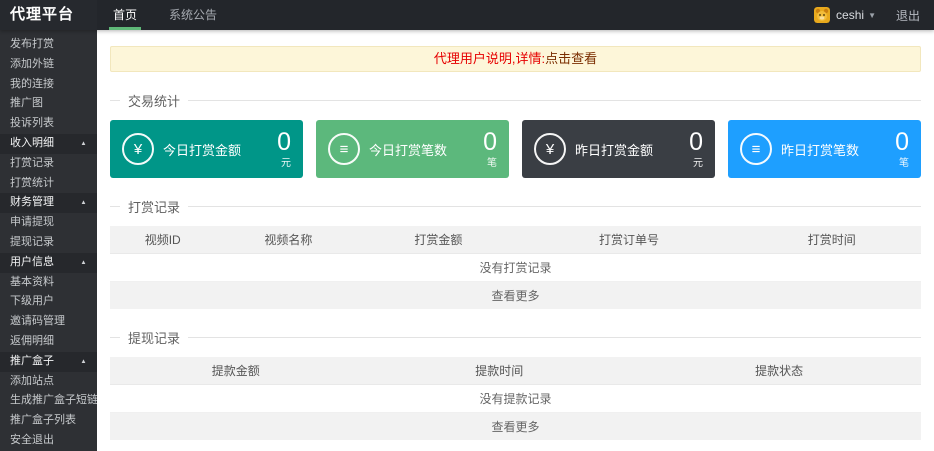  Describe the element at coordinates (779, 371) in the screenshot. I see `col-withdraw-status: 提款状态` at that location.